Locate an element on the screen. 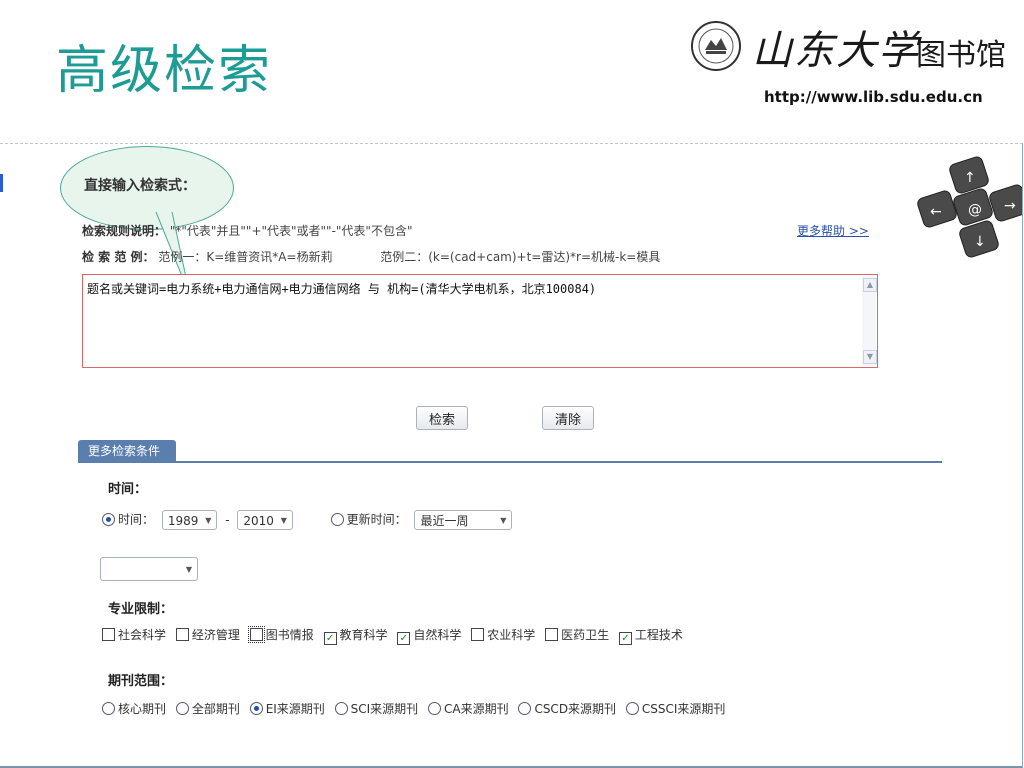 Image resolution: width=1024 pixels, height=768 pixels. university-seal-icon is located at coordinates (716, 46).